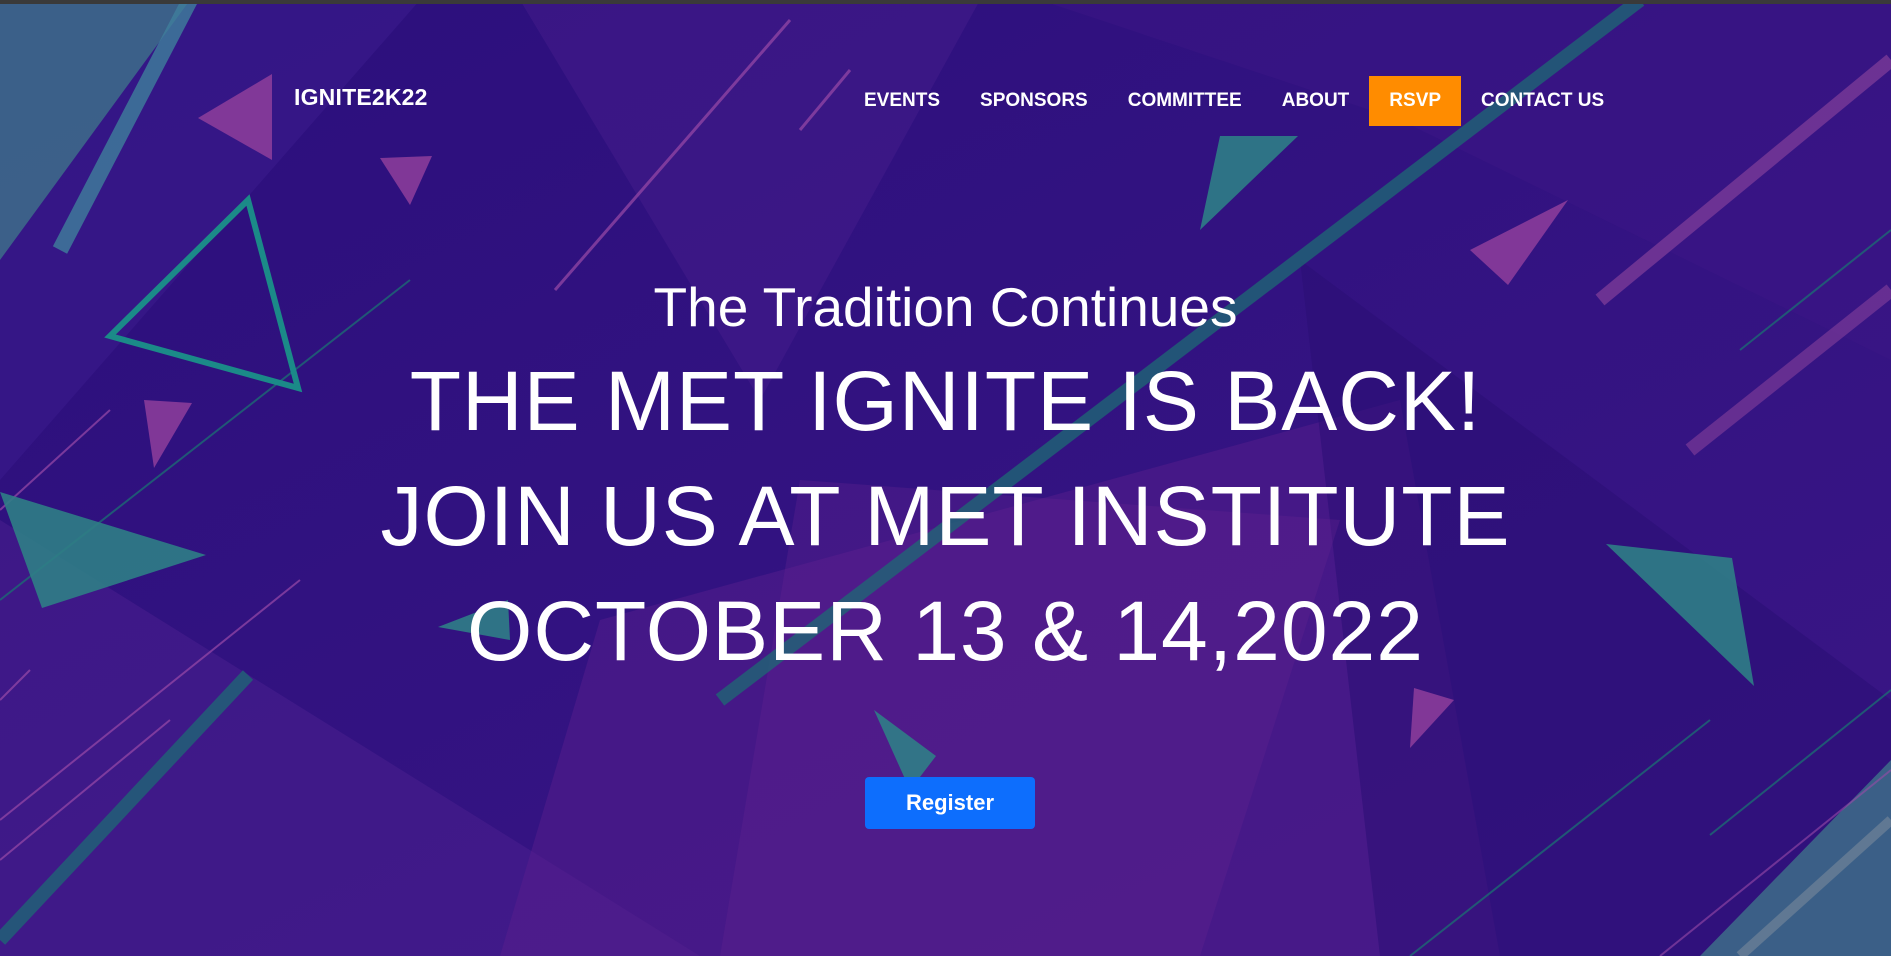 Image resolution: width=1891 pixels, height=956 pixels. Describe the element at coordinates (1415, 101) in the screenshot. I see `nav-item-rsvp: RSVP` at that location.